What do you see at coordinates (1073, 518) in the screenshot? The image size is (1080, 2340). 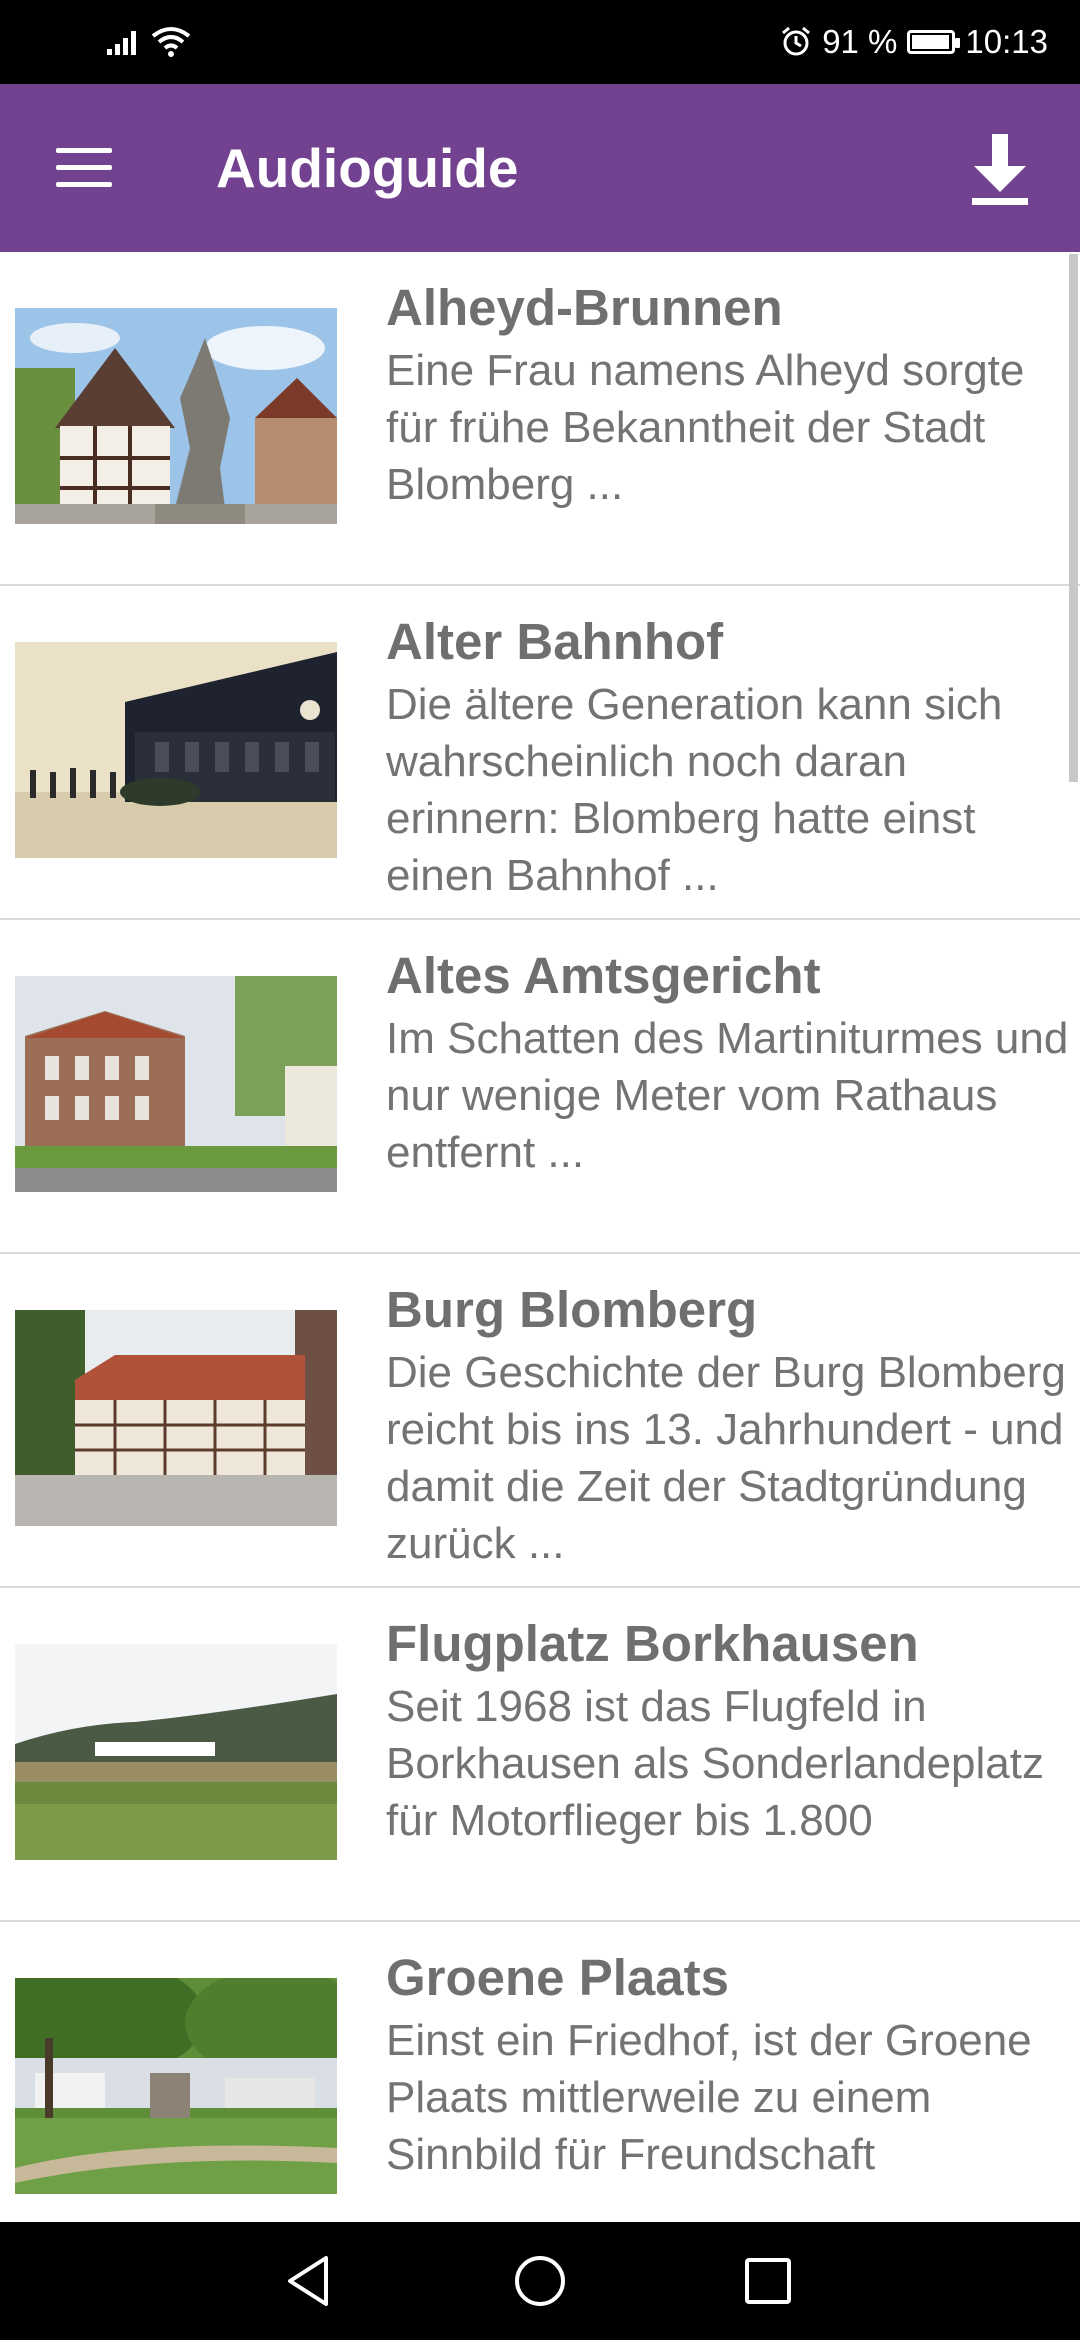 I see `scrollbar` at bounding box center [1073, 518].